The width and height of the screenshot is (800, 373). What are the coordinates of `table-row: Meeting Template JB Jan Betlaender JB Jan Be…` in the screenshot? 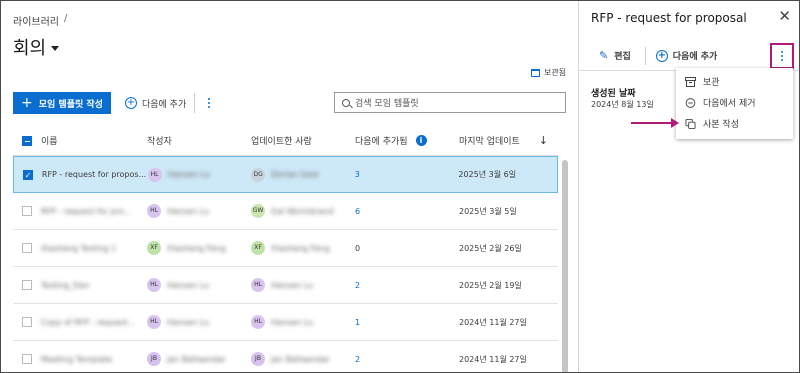 It's located at (285, 356).